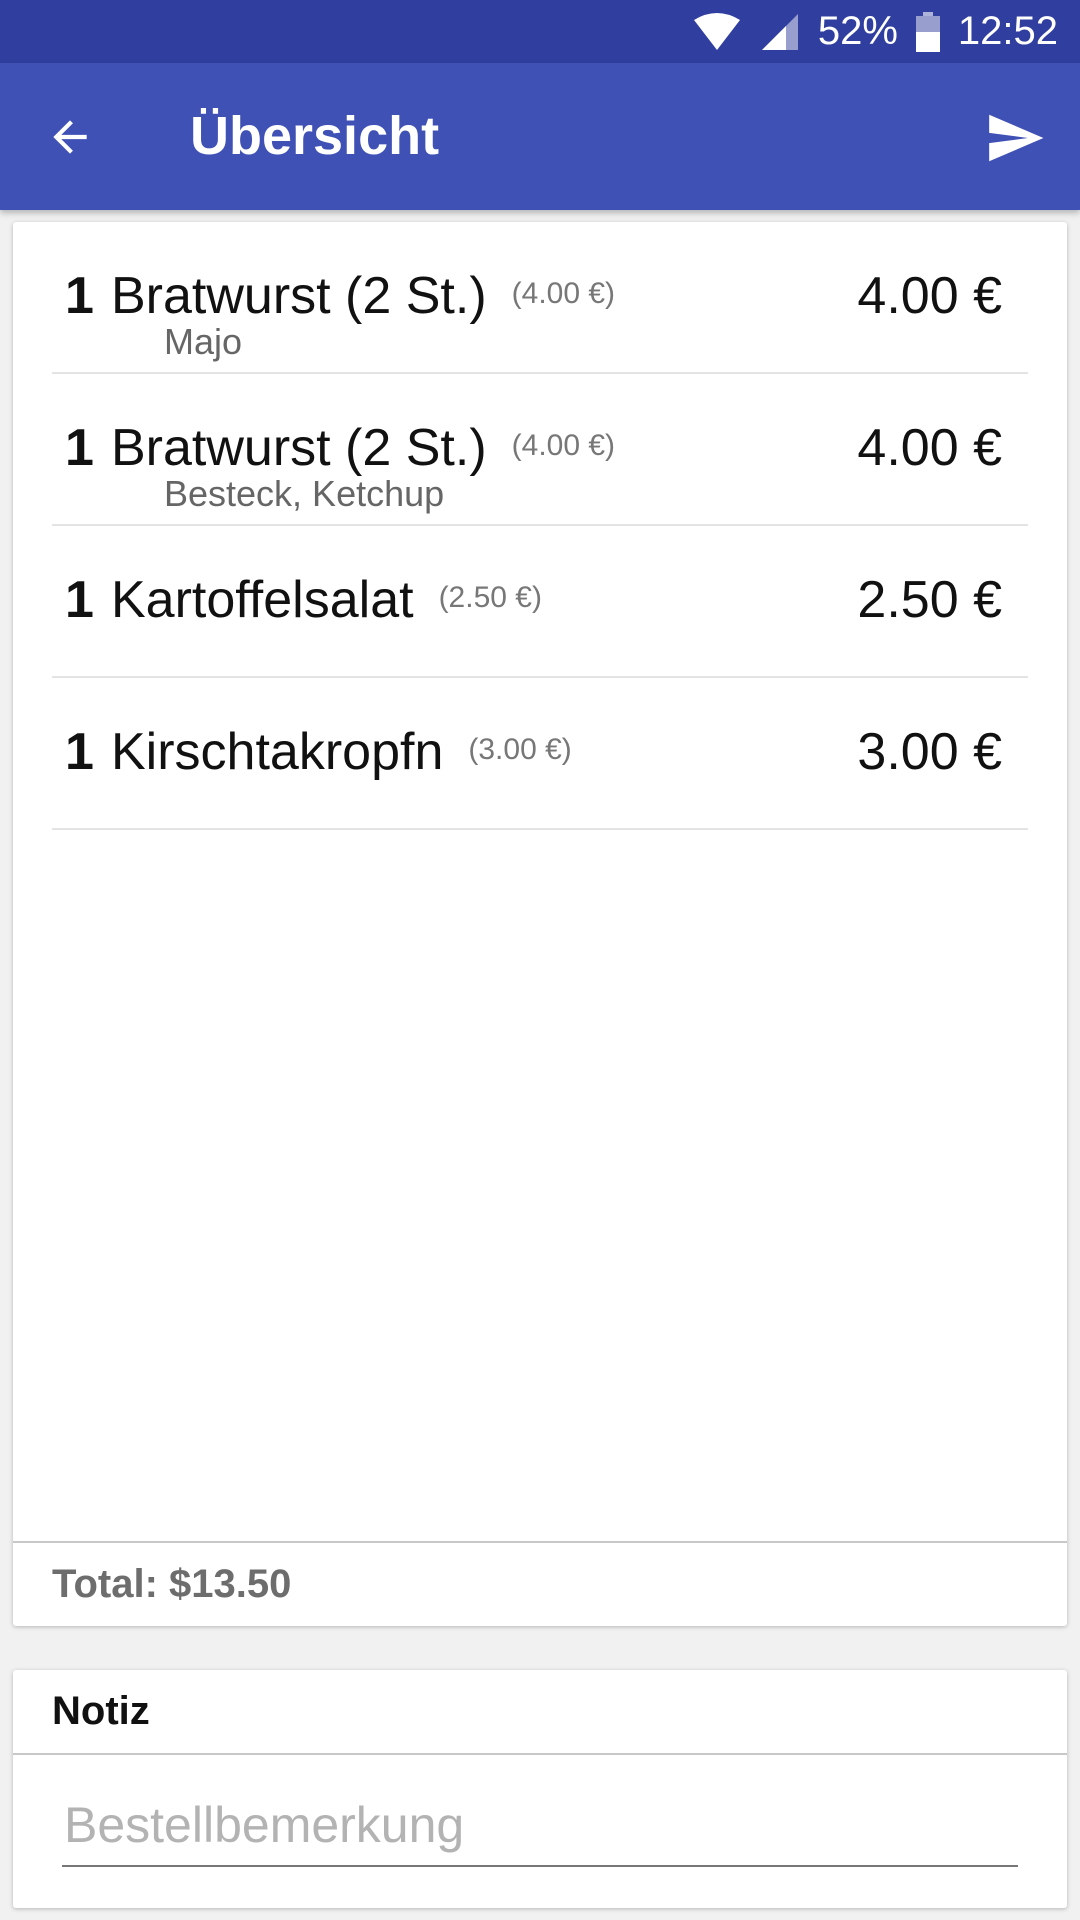 The height and width of the screenshot is (1920, 1080). Describe the element at coordinates (101, 1711) in the screenshot. I see `note-title: Notiz` at that location.